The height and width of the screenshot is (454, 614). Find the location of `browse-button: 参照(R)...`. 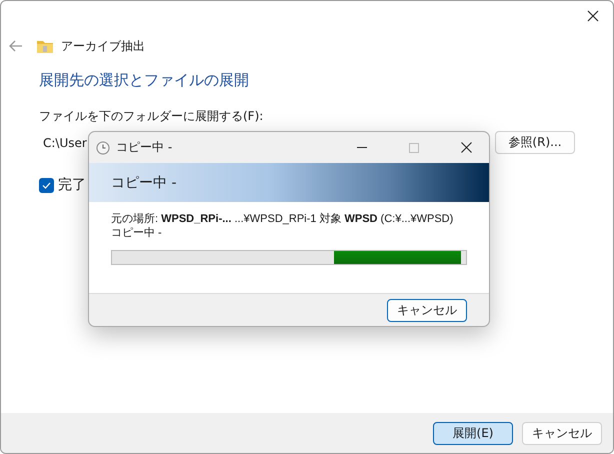

browse-button: 参照(R)... is located at coordinates (535, 142).